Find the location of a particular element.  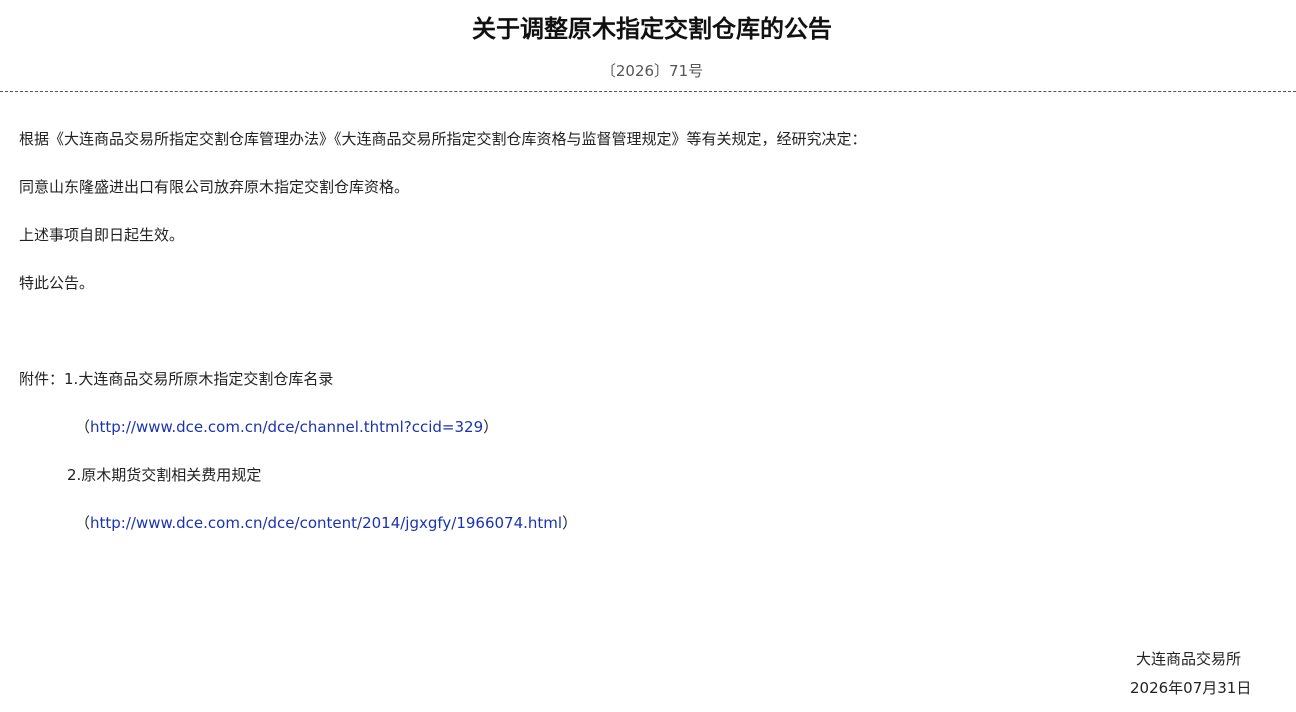

attachment-prefix: 附件： is located at coordinates (42, 379).